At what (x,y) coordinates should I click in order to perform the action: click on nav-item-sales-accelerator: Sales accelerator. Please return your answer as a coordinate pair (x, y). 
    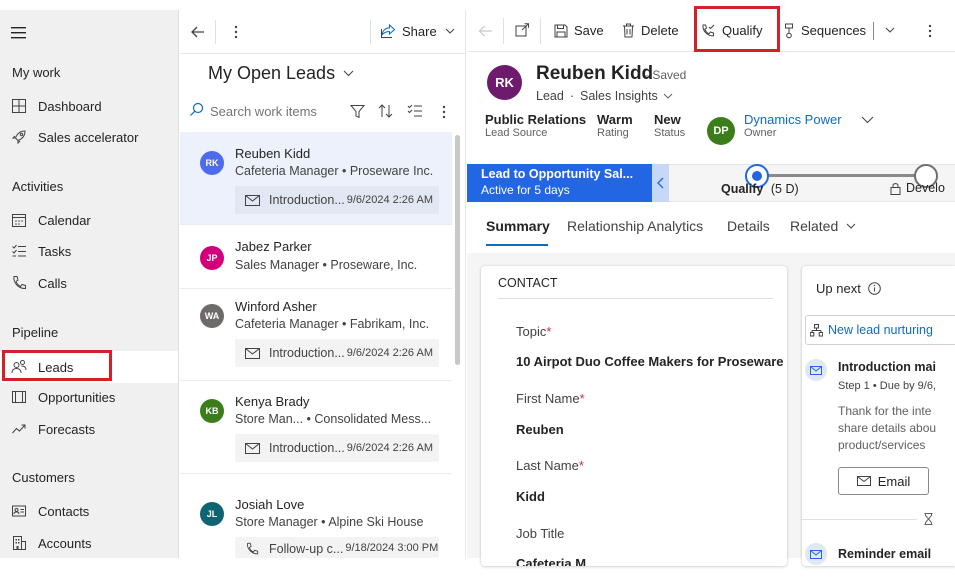
    Looking at the image, I should click on (89, 137).